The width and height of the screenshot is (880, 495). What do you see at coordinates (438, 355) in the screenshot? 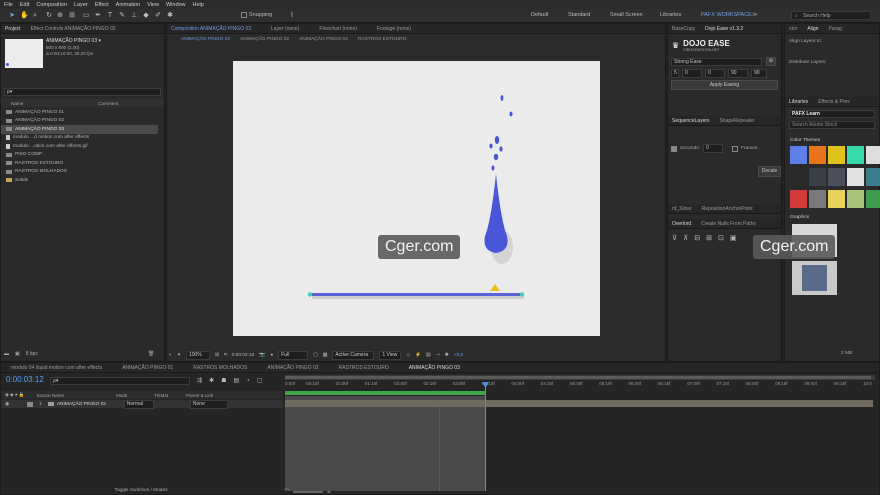
I see `flowchart-icon: ⇢` at bounding box center [438, 355].